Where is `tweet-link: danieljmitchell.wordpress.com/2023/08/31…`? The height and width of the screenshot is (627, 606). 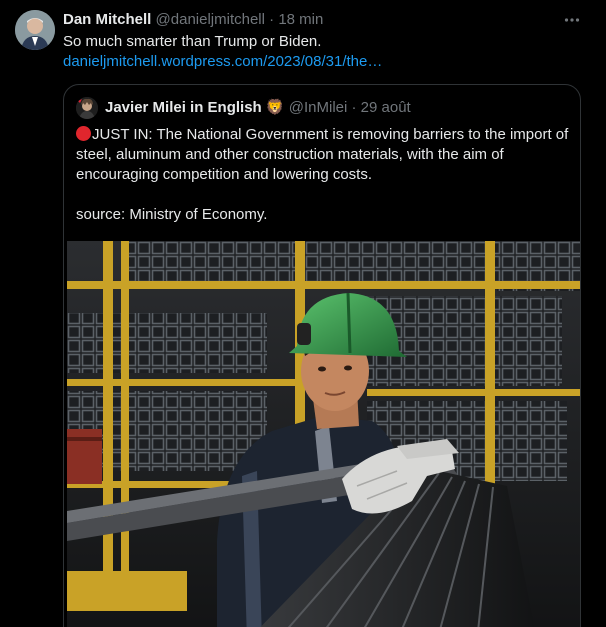 tweet-link: danieljmitchell.wordpress.com/2023/08/31… is located at coordinates (222, 62).